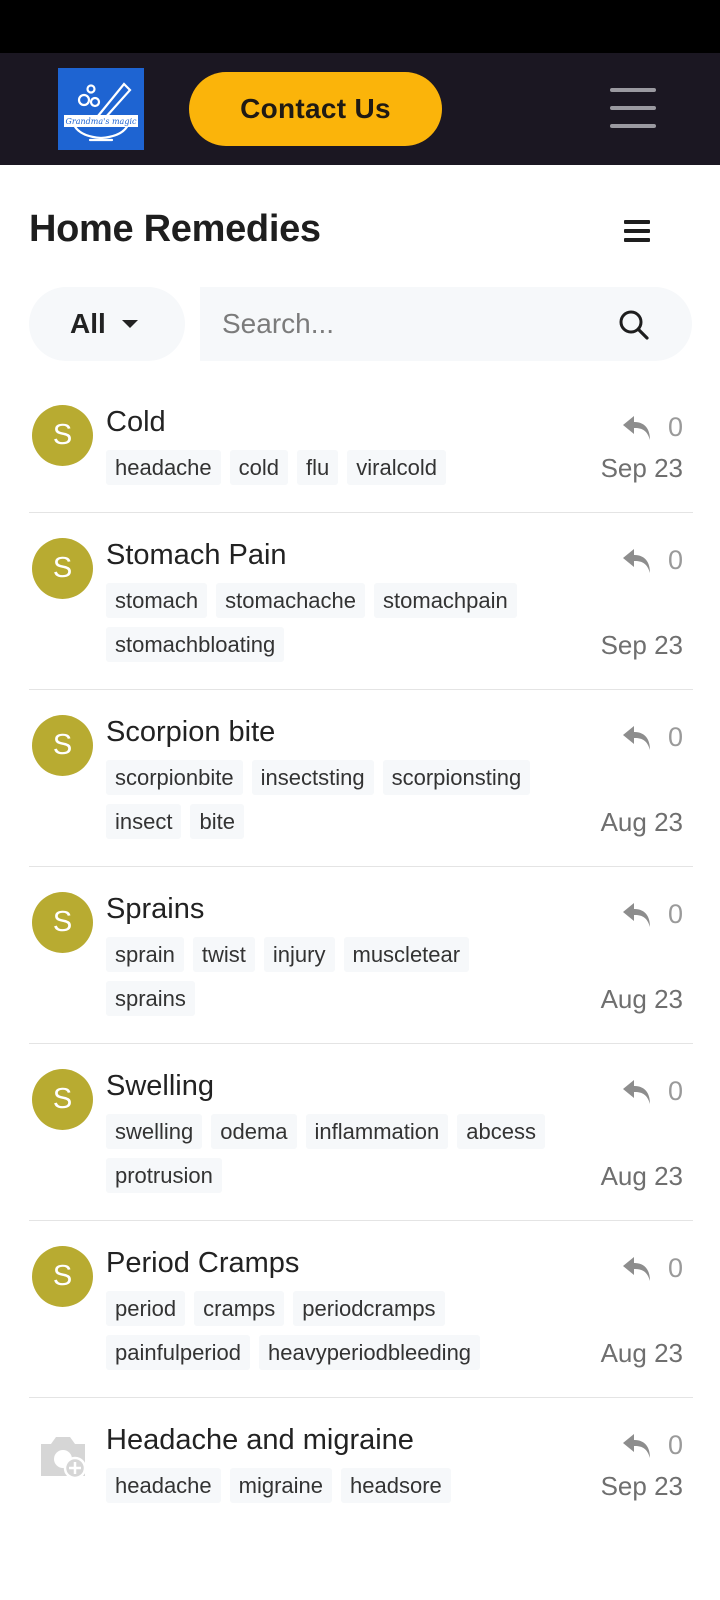 The width and height of the screenshot is (720, 1600). Describe the element at coordinates (107, 324) in the screenshot. I see `filter-dropdown: All` at that location.